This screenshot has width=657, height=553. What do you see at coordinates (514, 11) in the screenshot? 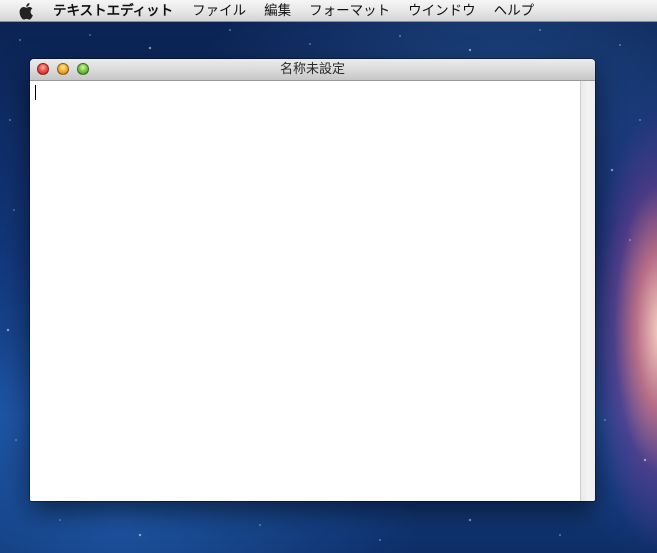
I see `menu-help: ヘルプ` at bounding box center [514, 11].